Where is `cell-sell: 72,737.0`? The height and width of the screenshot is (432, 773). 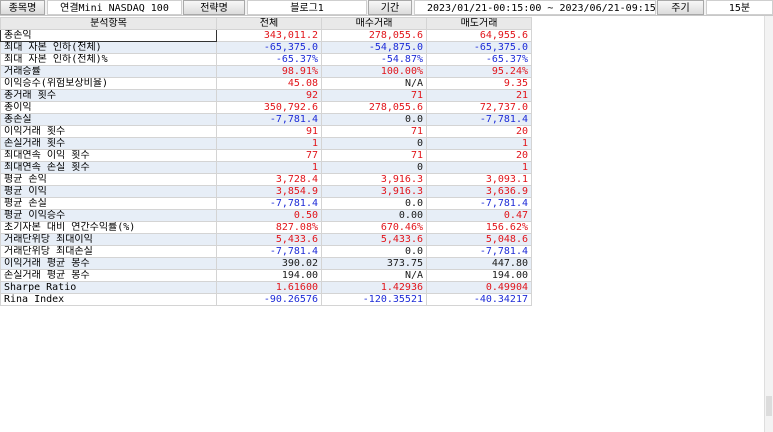 cell-sell: 72,737.0 is located at coordinates (479, 107).